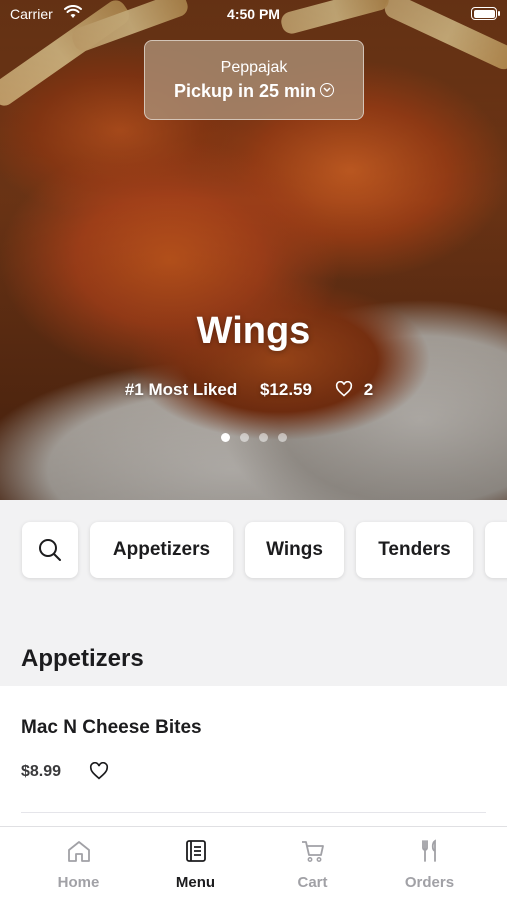 This screenshot has width=507, height=900. I want to click on category-chip-next, so click(496, 550).